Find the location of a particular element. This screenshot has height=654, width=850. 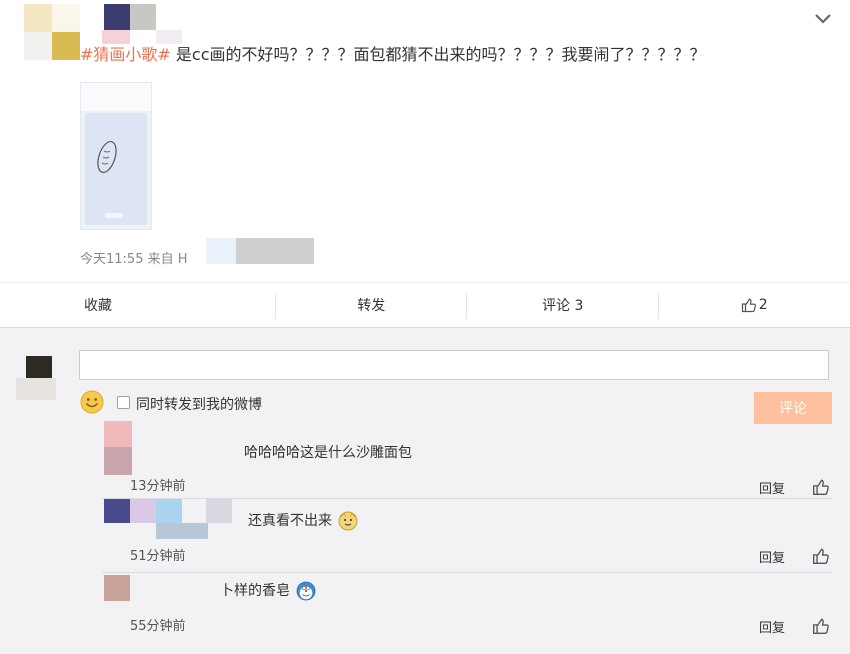

comment-item: 还真看不出来 51分钟前 回复 is located at coordinates (467, 536).